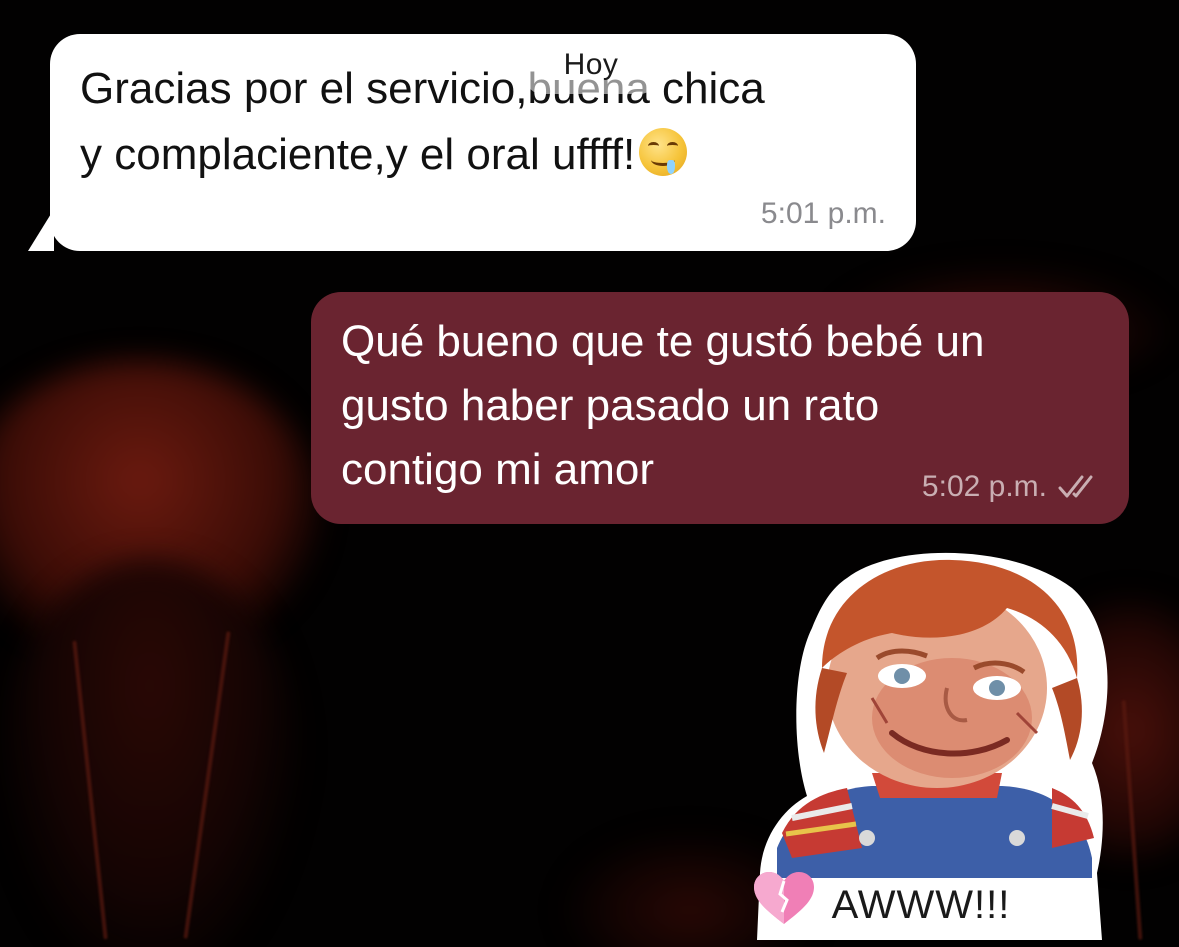  What do you see at coordinates (921, 904) in the screenshot?
I see `sticker-caption: AWWW!!!` at bounding box center [921, 904].